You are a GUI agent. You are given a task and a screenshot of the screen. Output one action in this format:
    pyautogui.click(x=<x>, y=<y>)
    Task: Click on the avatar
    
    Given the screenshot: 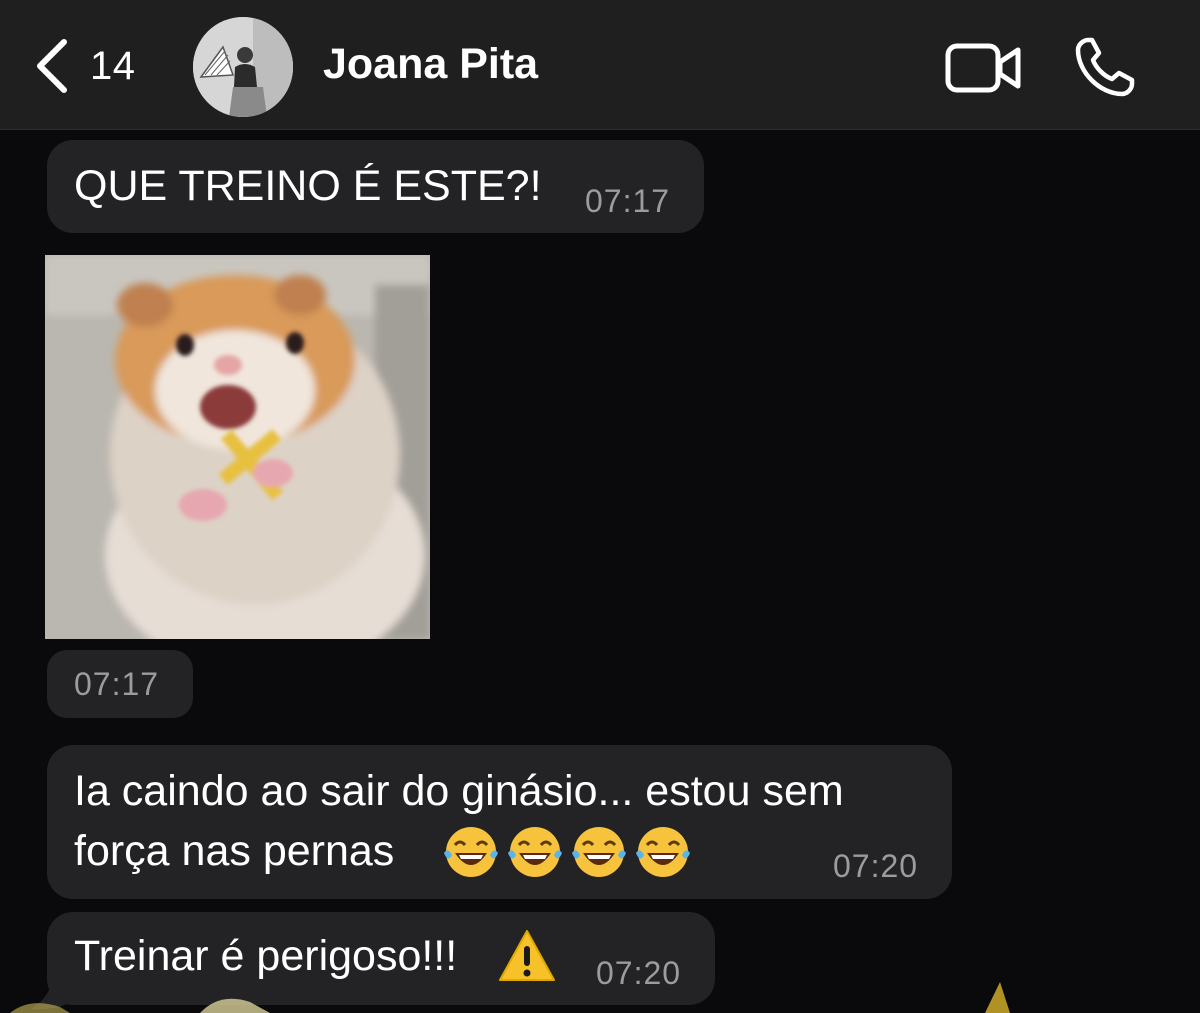 What is the action you would take?
    pyautogui.click(x=243, y=67)
    